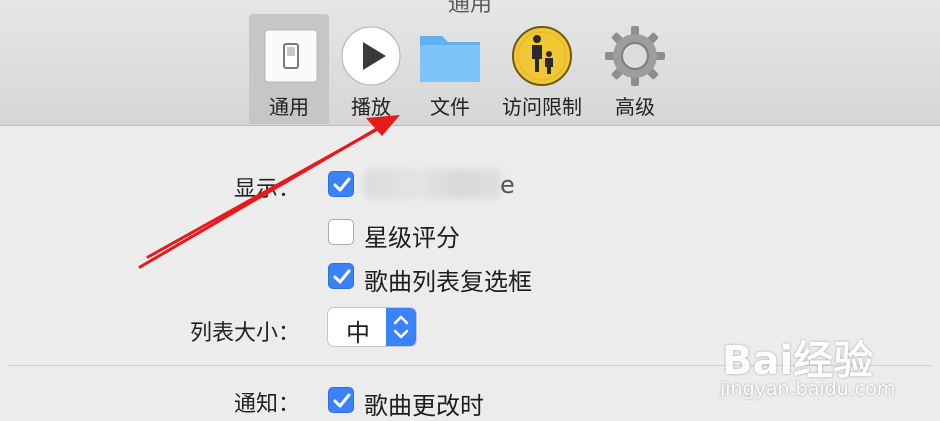 This screenshot has width=940, height=421. I want to click on watermark-url: jingyan.baidu.com, so click(808, 389).